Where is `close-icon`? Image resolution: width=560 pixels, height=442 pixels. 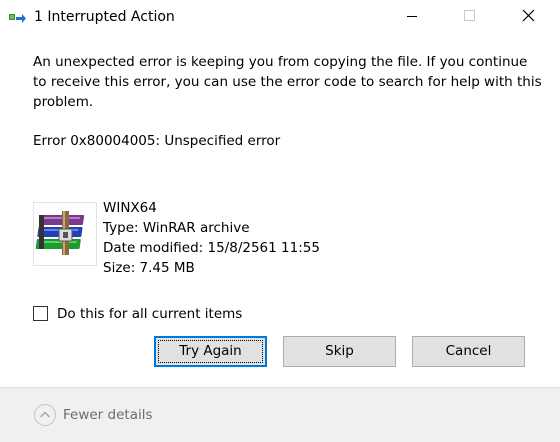 close-icon is located at coordinates (528, 15).